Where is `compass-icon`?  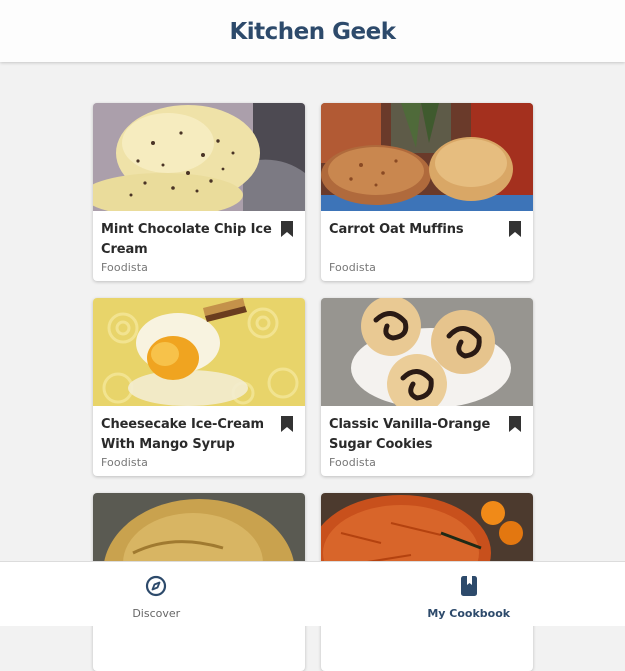 compass-icon is located at coordinates (156, 586).